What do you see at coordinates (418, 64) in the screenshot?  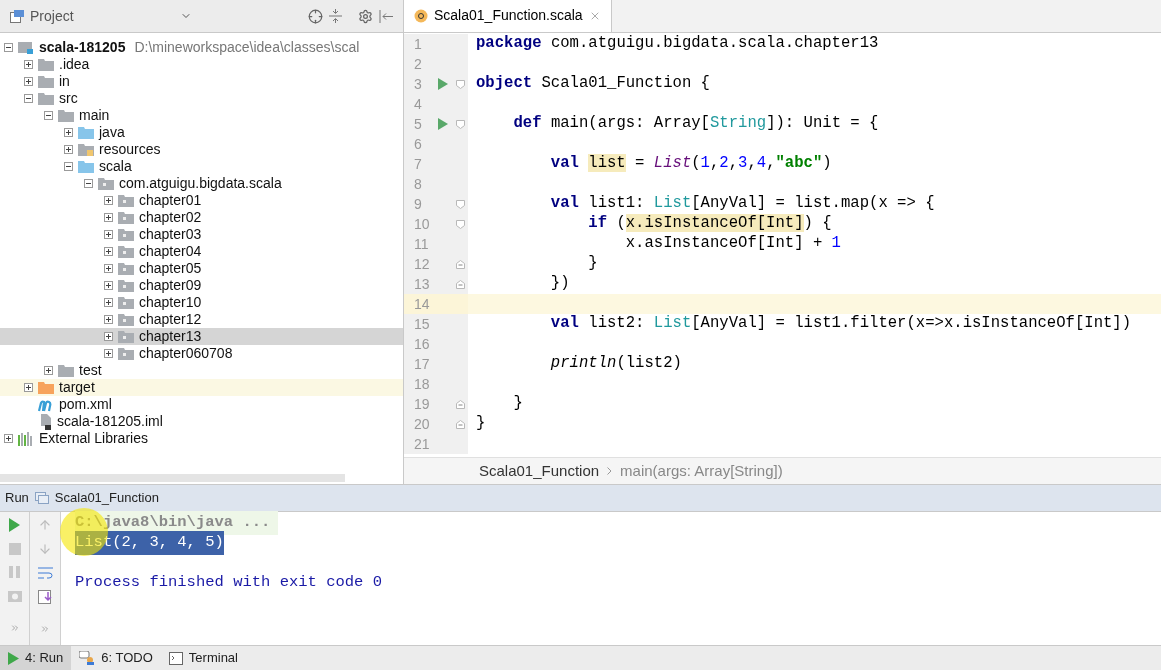 I see `line-number: 2` at bounding box center [418, 64].